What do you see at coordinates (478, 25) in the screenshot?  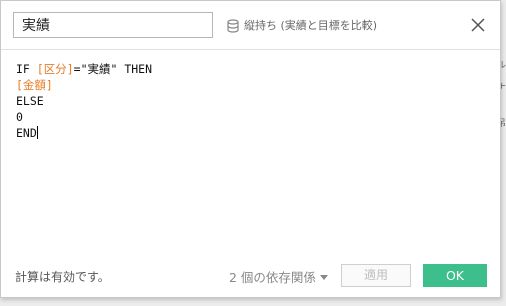 I see `close-icon` at bounding box center [478, 25].